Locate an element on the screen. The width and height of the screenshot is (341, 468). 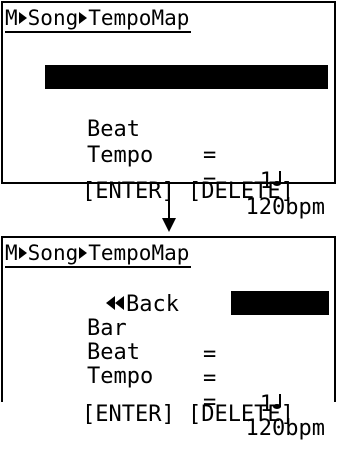
value-highlight is located at coordinates (280, 303).